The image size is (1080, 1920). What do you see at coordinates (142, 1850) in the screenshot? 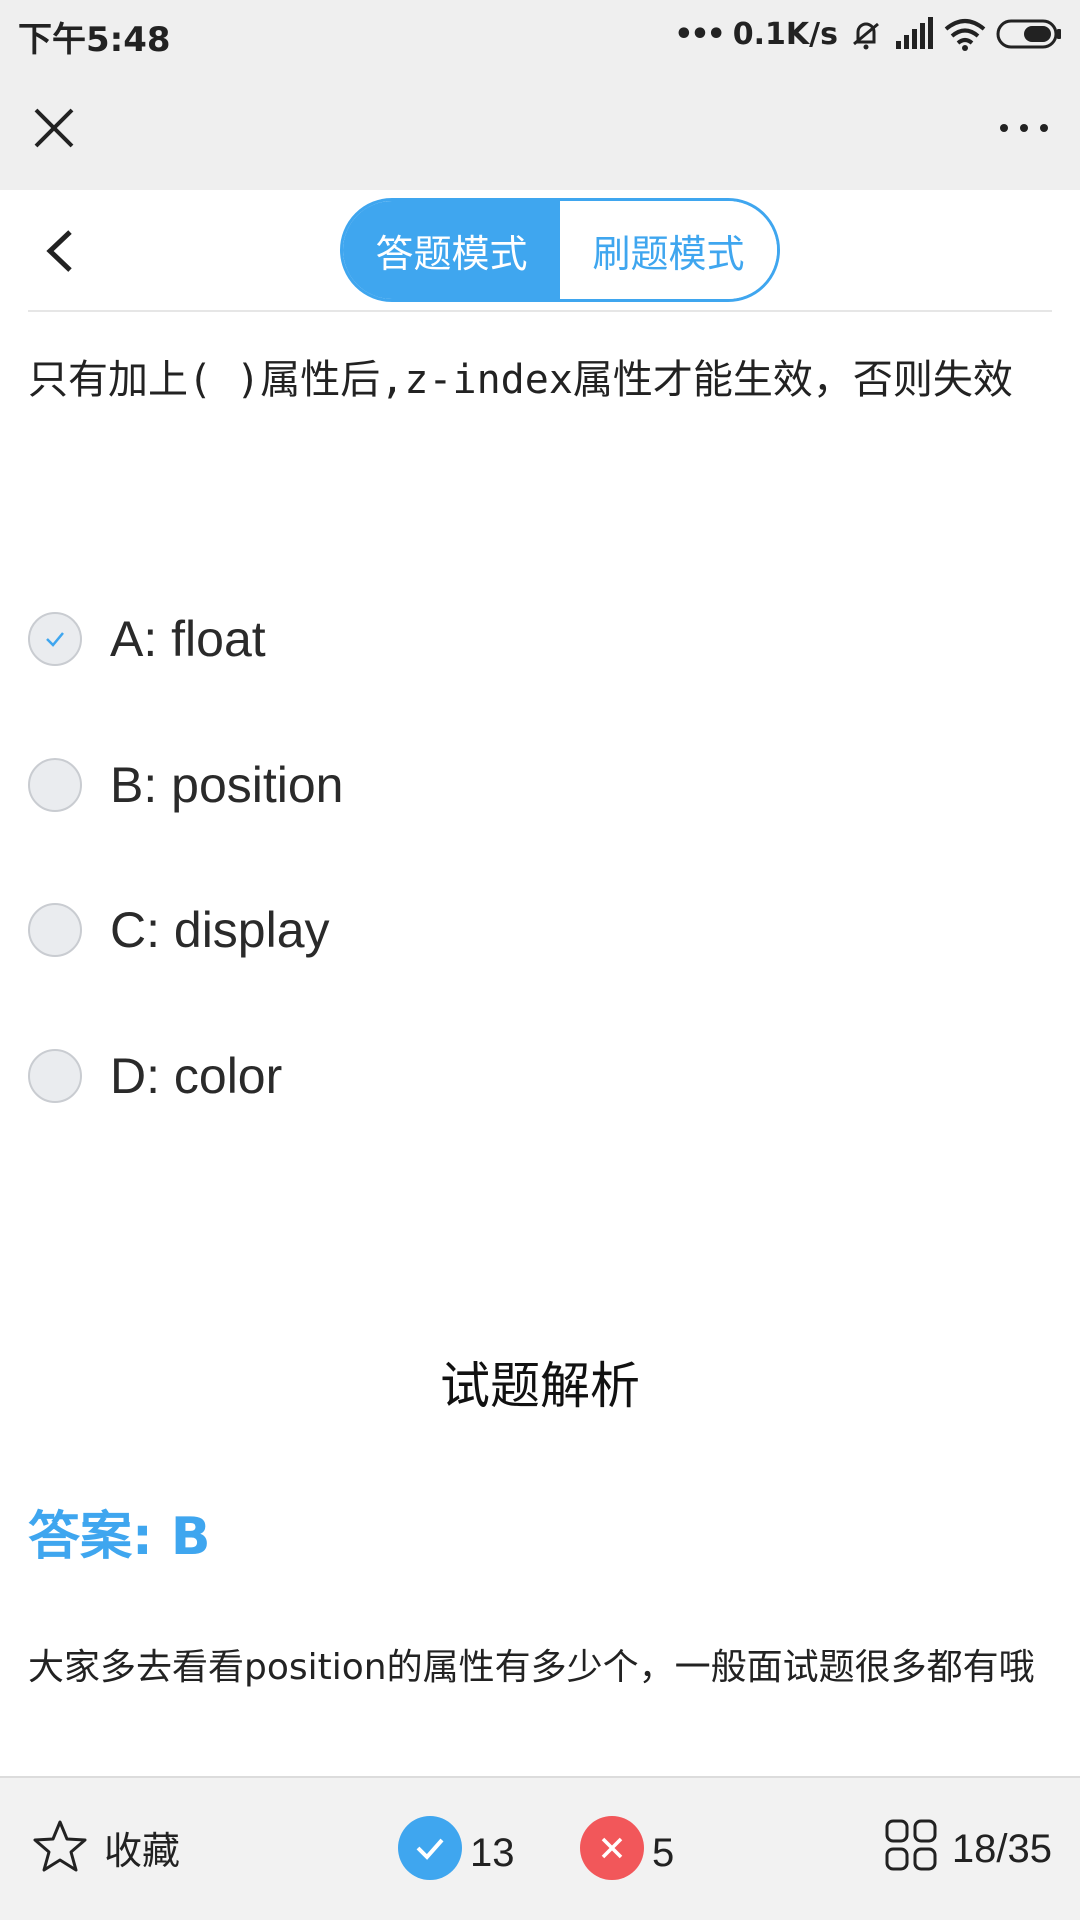
I see `favorite-label: 收藏` at bounding box center [142, 1850].